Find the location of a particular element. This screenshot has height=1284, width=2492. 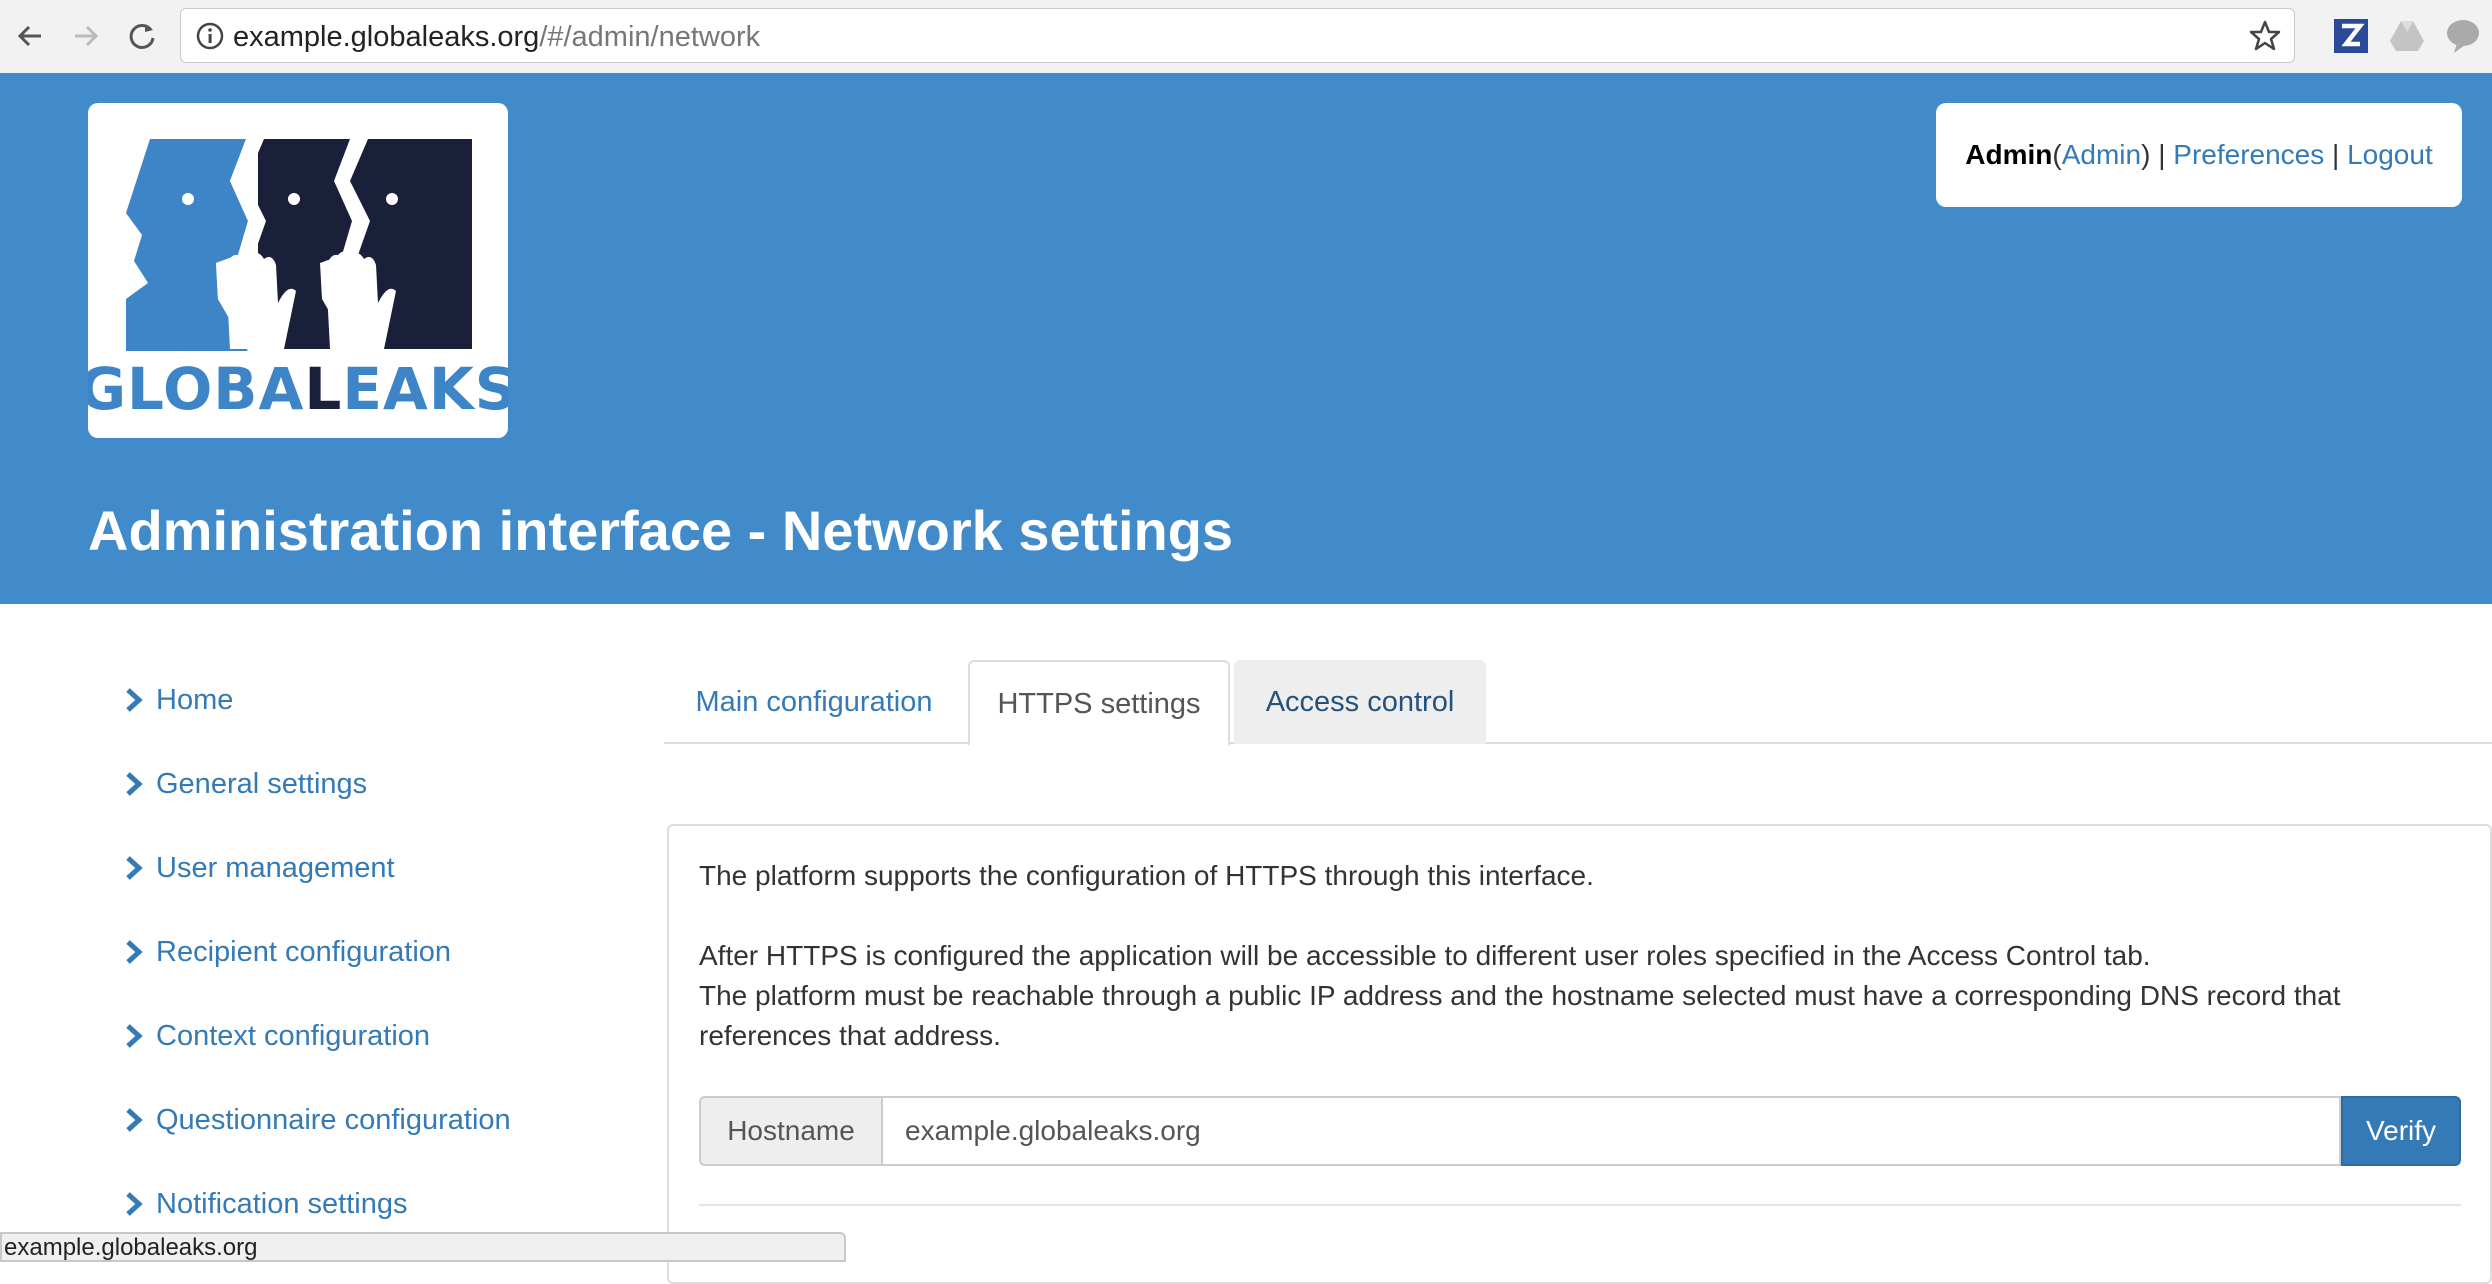

zotero-icon is located at coordinates (2351, 36).